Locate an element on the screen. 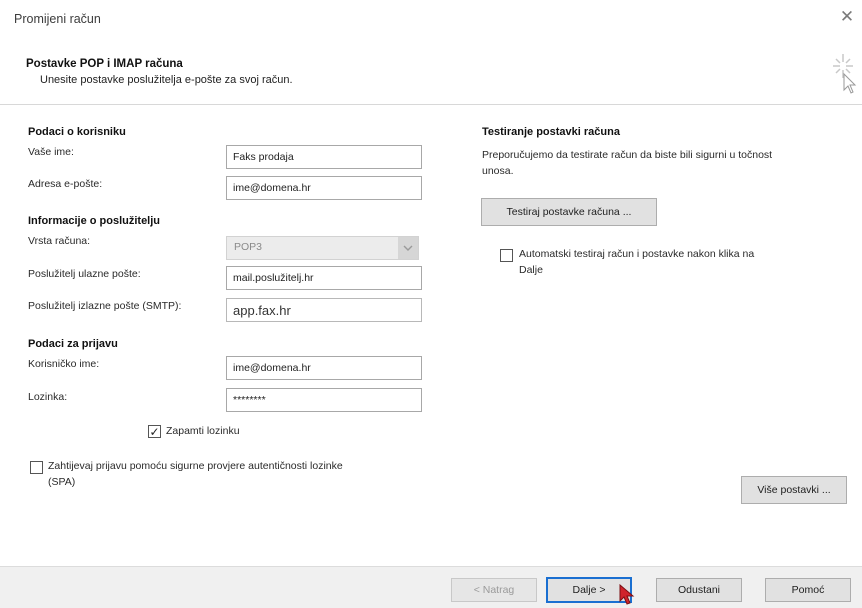 This screenshot has width=862, height=608. section-login-info: Podaci za prijavu is located at coordinates (73, 344).